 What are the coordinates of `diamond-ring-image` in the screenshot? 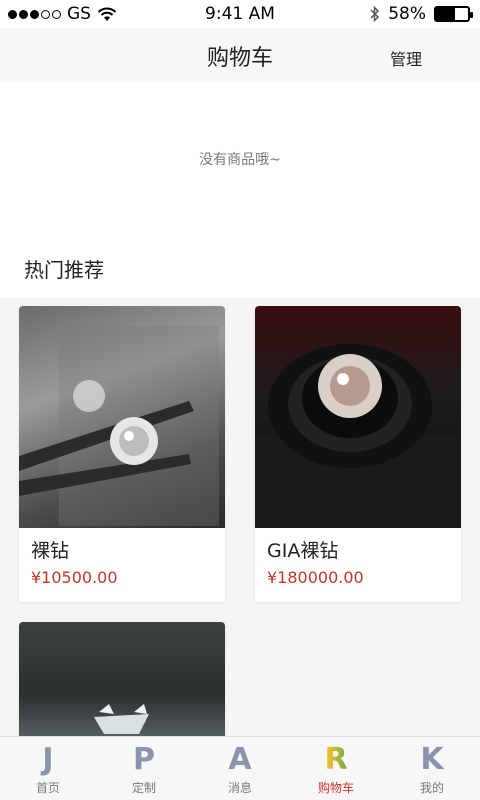 It's located at (121, 719).